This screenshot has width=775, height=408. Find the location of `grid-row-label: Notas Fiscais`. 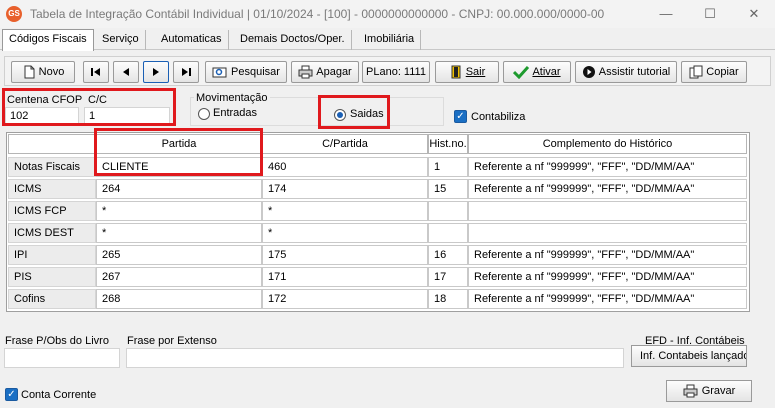

grid-row-label: Notas Fiscais is located at coordinates (52, 167).